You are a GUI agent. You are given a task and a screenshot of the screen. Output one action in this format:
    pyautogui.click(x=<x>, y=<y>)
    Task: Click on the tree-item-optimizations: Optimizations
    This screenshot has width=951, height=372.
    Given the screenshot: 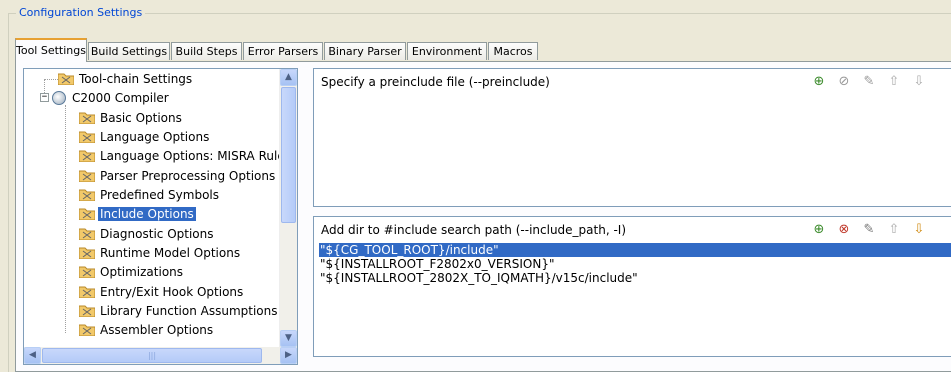 What is the action you would take?
    pyautogui.click(x=132, y=272)
    